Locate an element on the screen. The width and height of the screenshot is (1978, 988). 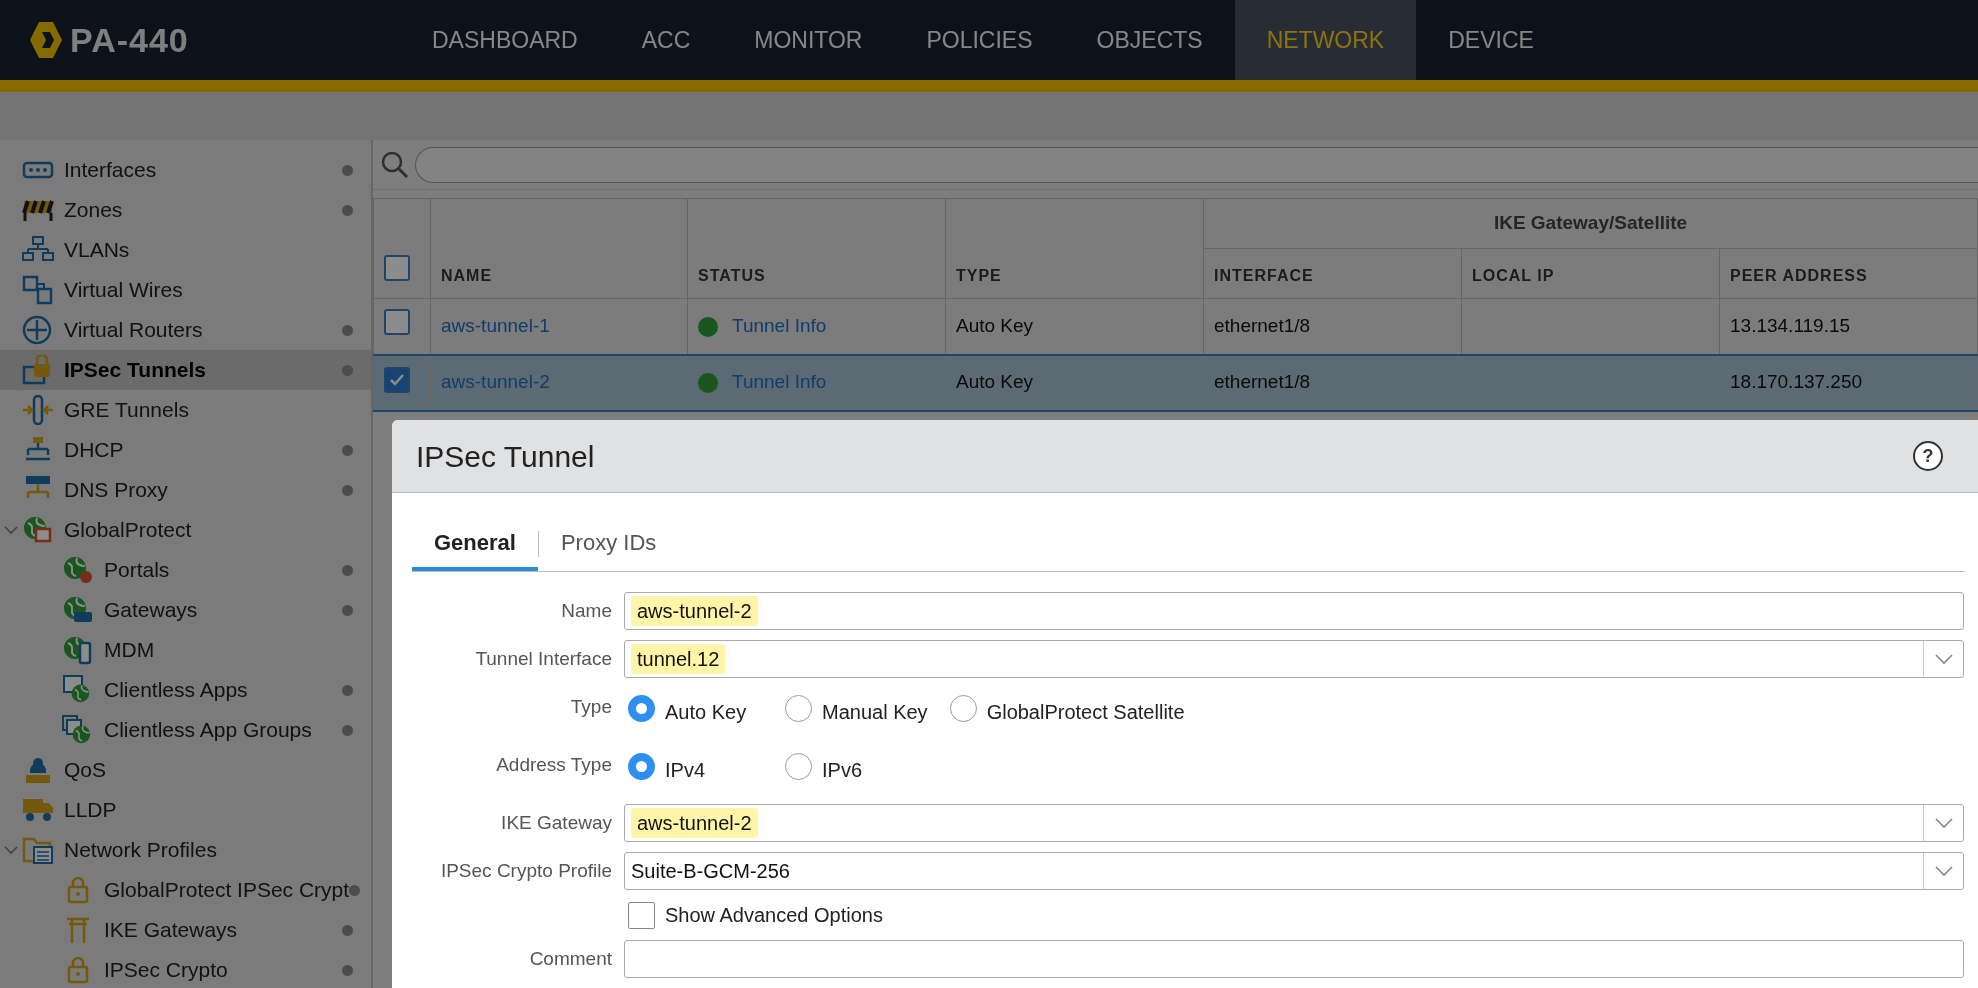
nav-tab: OBJECTS is located at coordinates (1149, 40).